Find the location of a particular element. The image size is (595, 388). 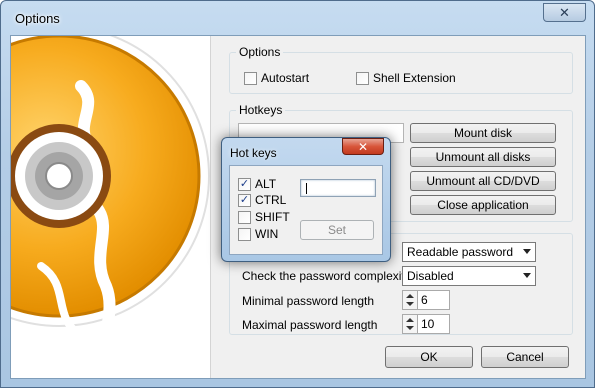

autostart-checkbox: Autostart is located at coordinates (276, 78).